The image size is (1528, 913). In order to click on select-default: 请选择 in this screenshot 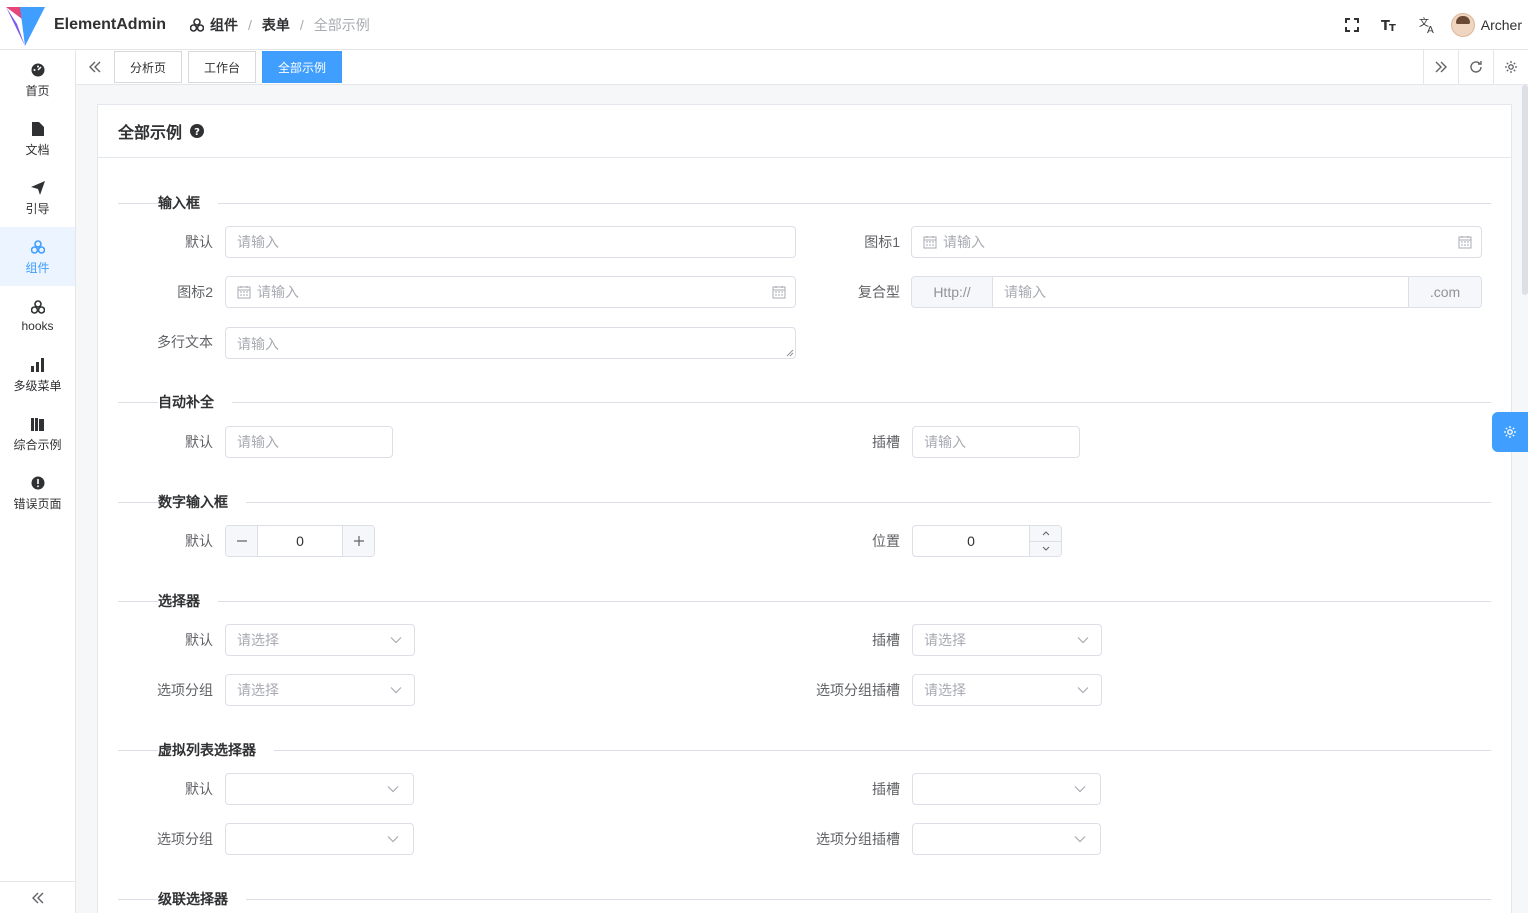, I will do `click(320, 640)`.